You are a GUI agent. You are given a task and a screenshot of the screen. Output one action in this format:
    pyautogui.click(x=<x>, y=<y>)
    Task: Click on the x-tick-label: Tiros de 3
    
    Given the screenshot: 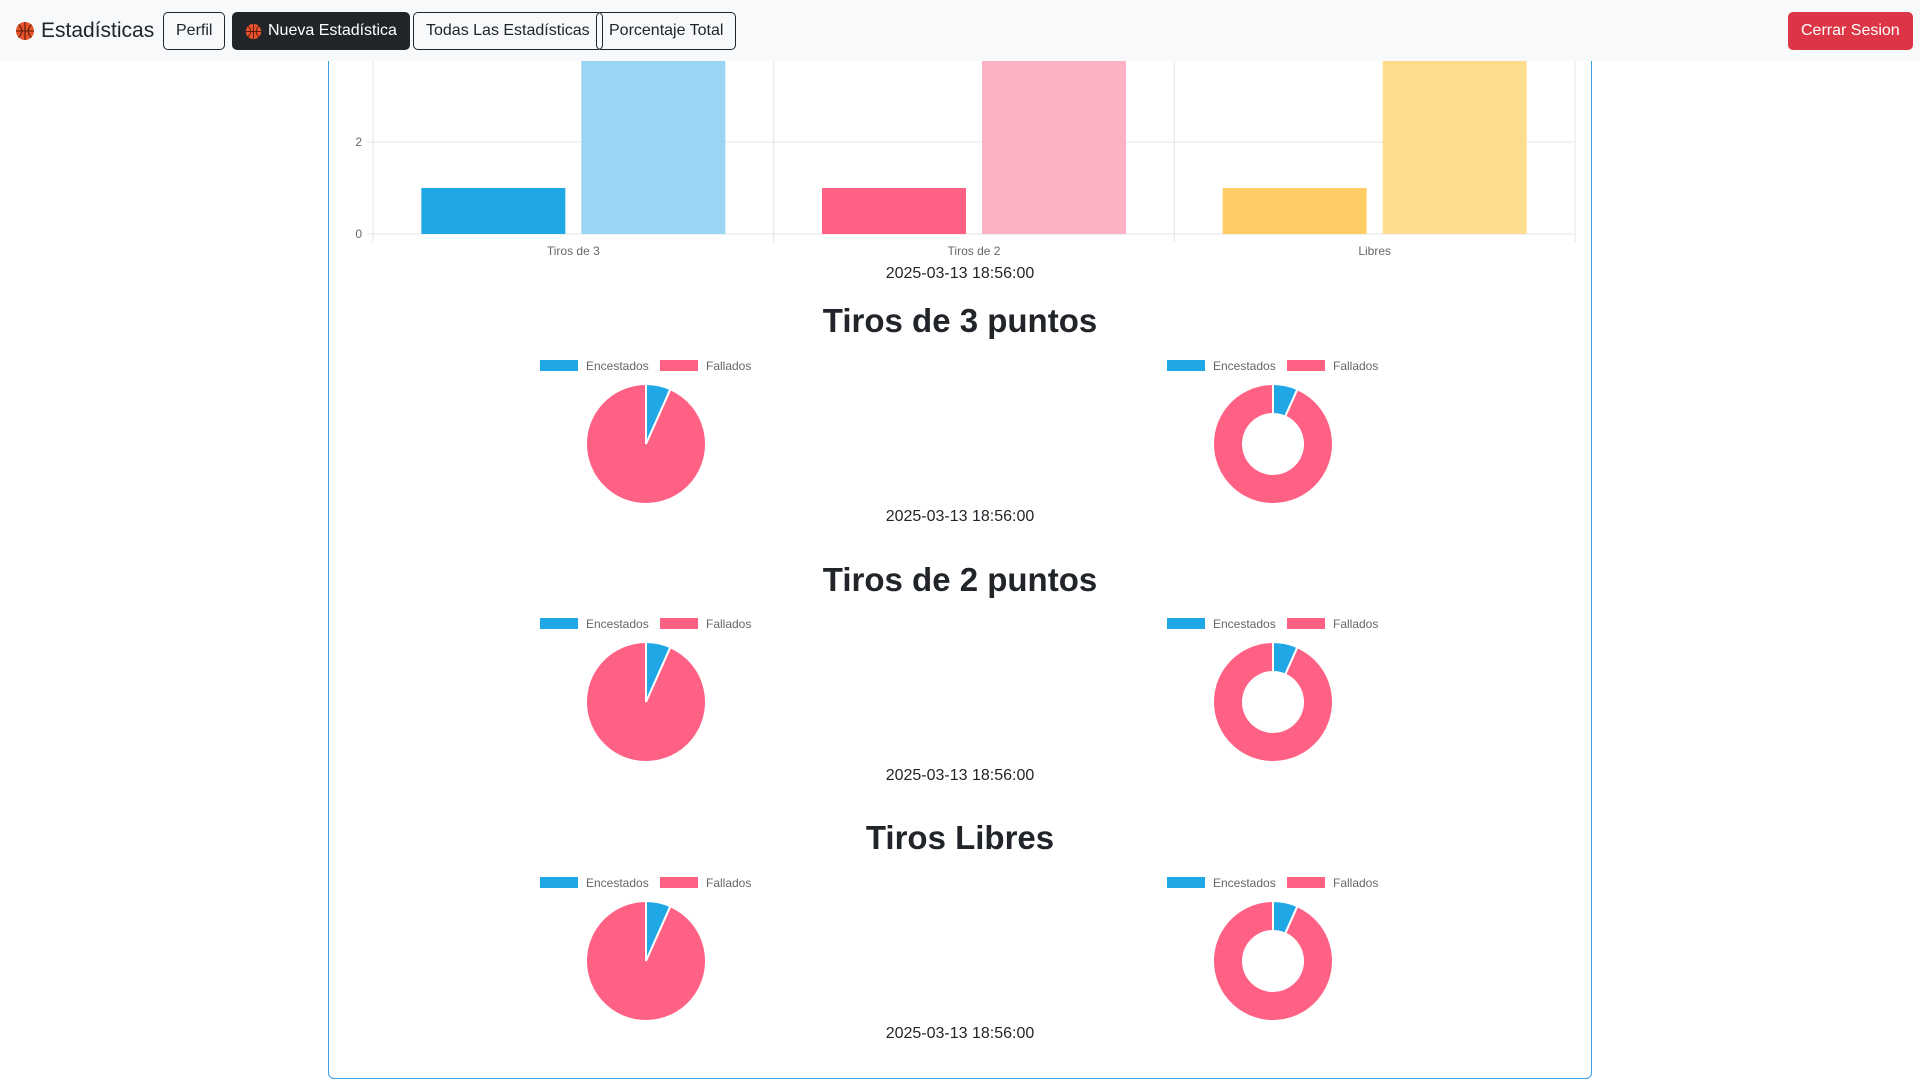 What is the action you would take?
    pyautogui.click(x=573, y=251)
    